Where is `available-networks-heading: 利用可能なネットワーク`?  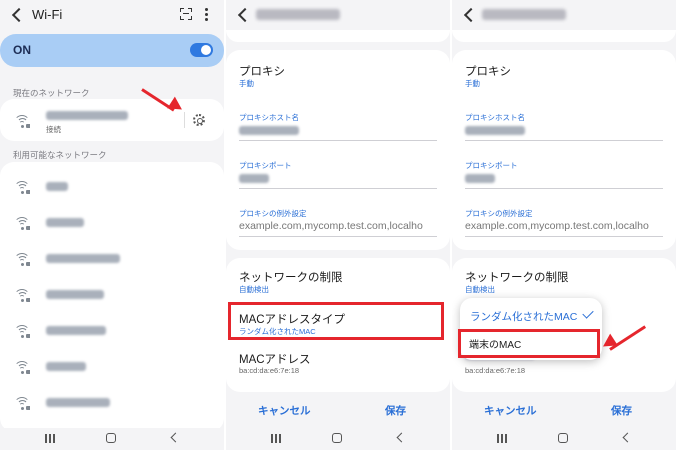 available-networks-heading: 利用可能なネットワーク is located at coordinates (60, 155).